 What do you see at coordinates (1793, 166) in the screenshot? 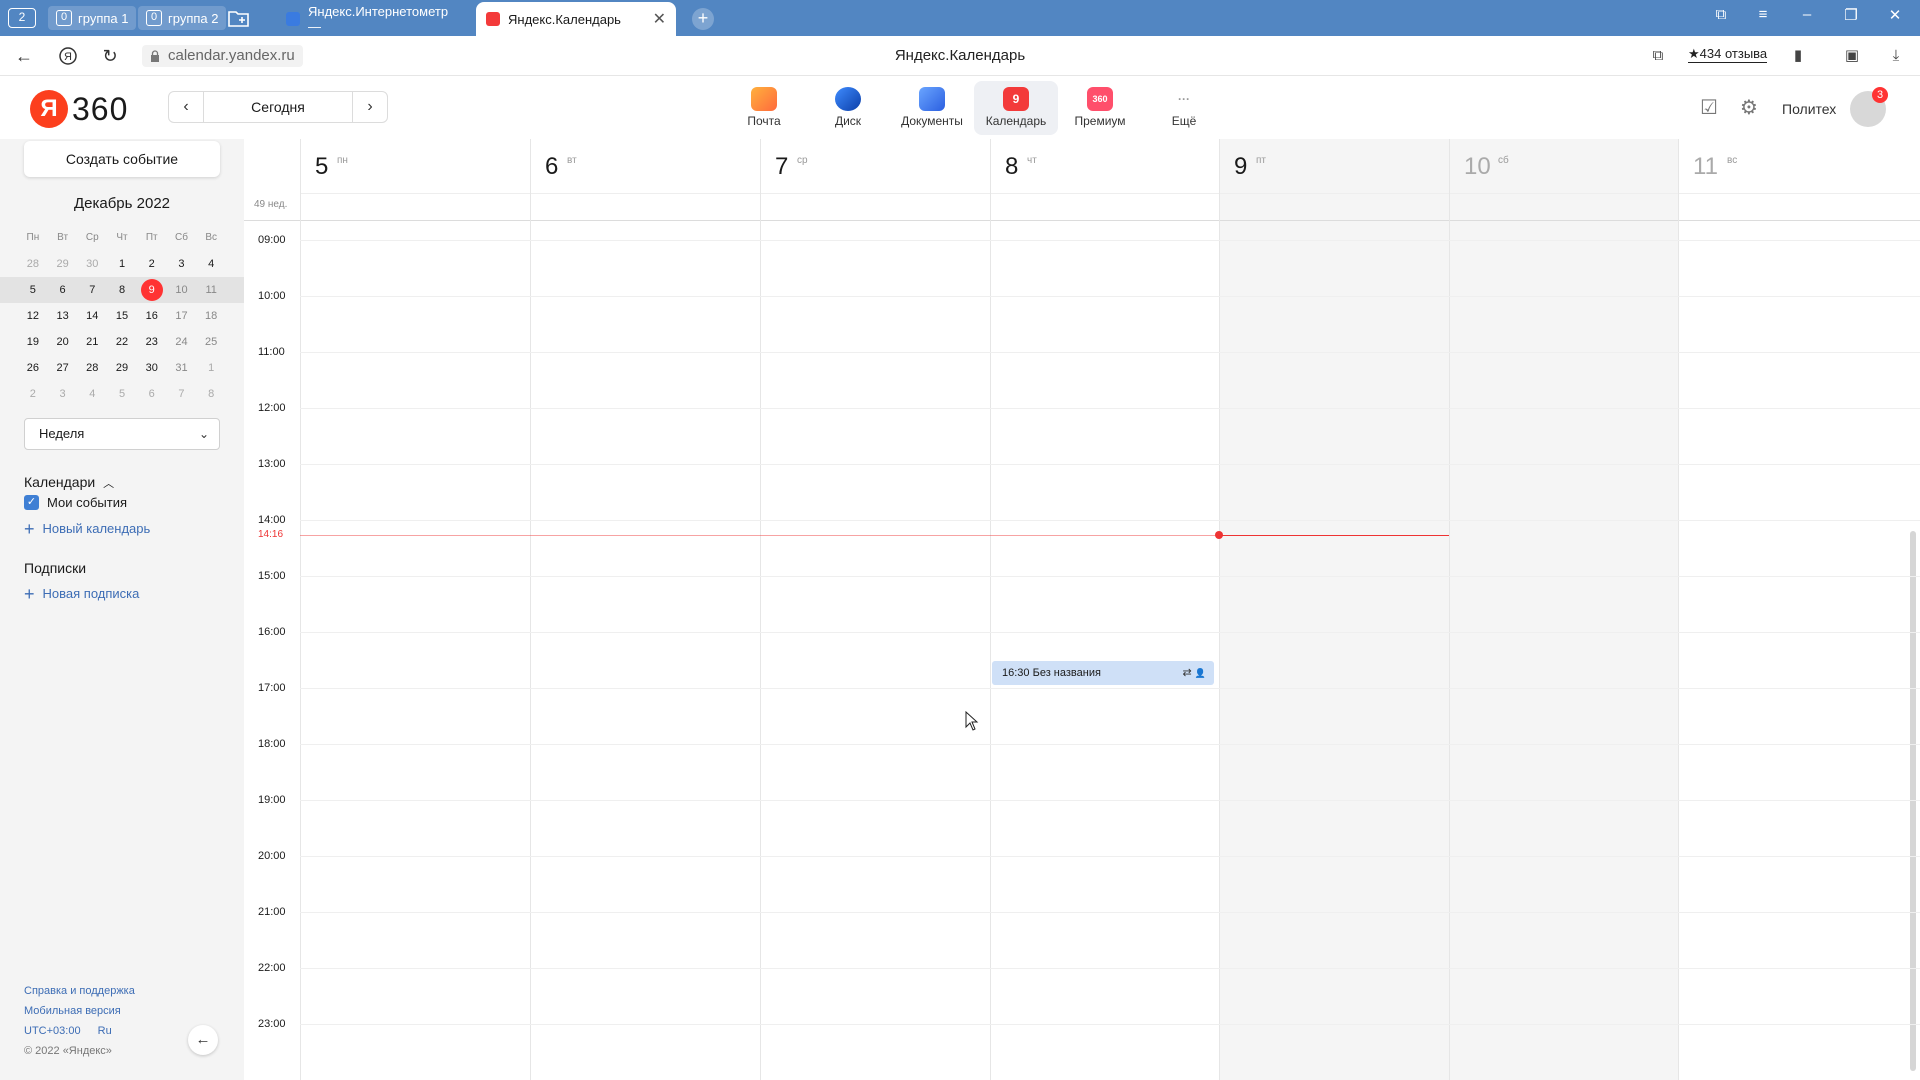
I see `day-header-11: 11 вс` at bounding box center [1793, 166].